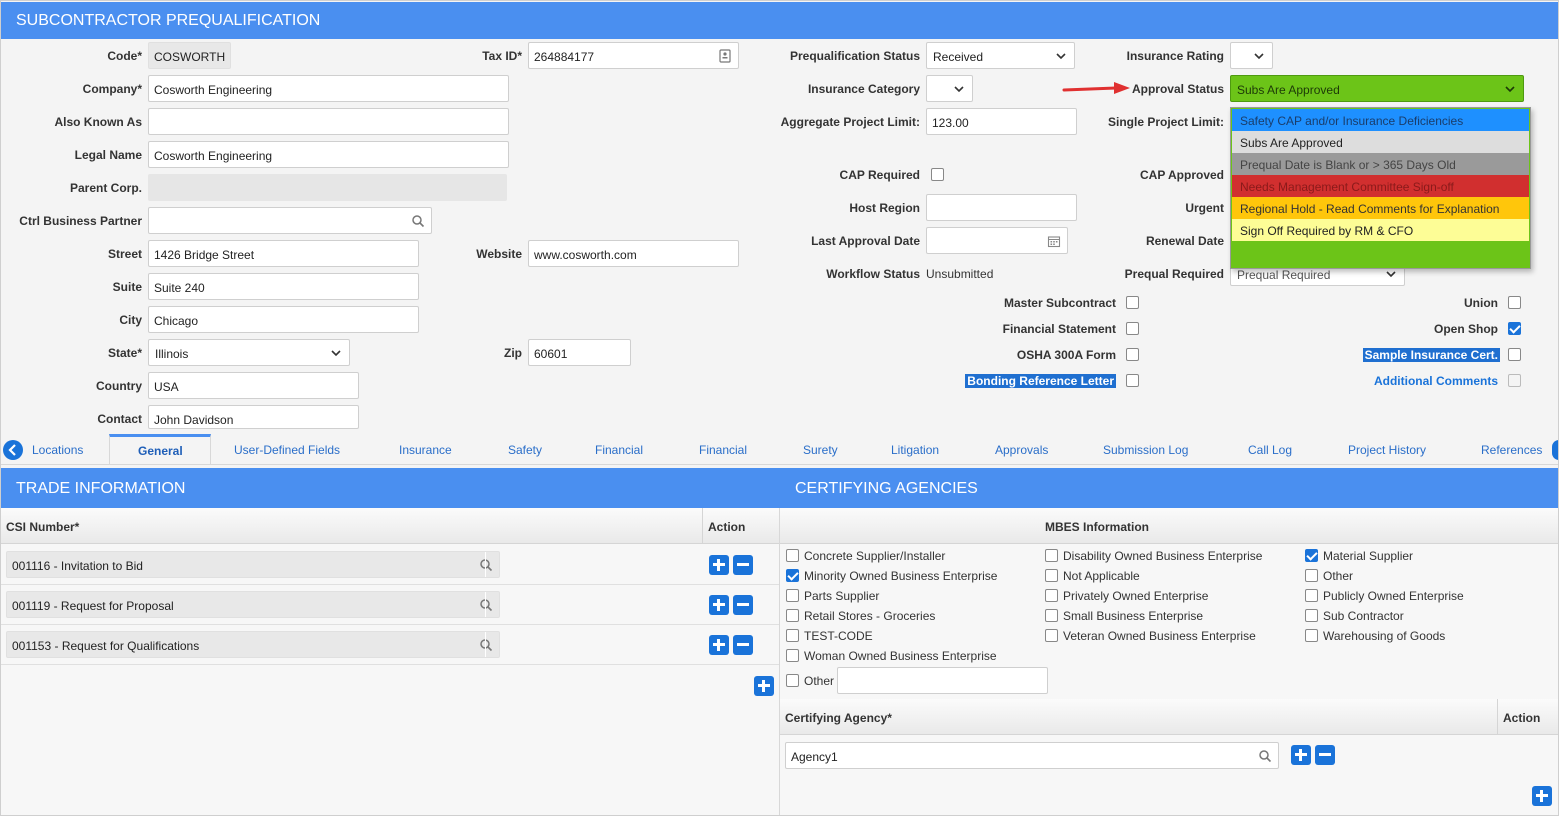  I want to click on aka-field, so click(328, 121).